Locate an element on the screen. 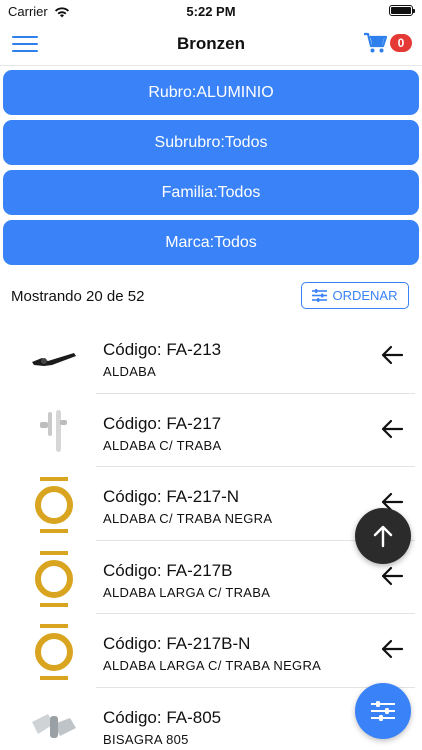 The width and height of the screenshot is (422, 750). order-button: ORDENAR is located at coordinates (355, 295).